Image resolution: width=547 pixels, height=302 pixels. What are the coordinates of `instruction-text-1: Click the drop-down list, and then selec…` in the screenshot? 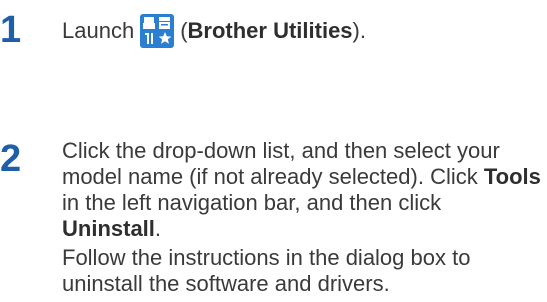 It's located at (281, 163).